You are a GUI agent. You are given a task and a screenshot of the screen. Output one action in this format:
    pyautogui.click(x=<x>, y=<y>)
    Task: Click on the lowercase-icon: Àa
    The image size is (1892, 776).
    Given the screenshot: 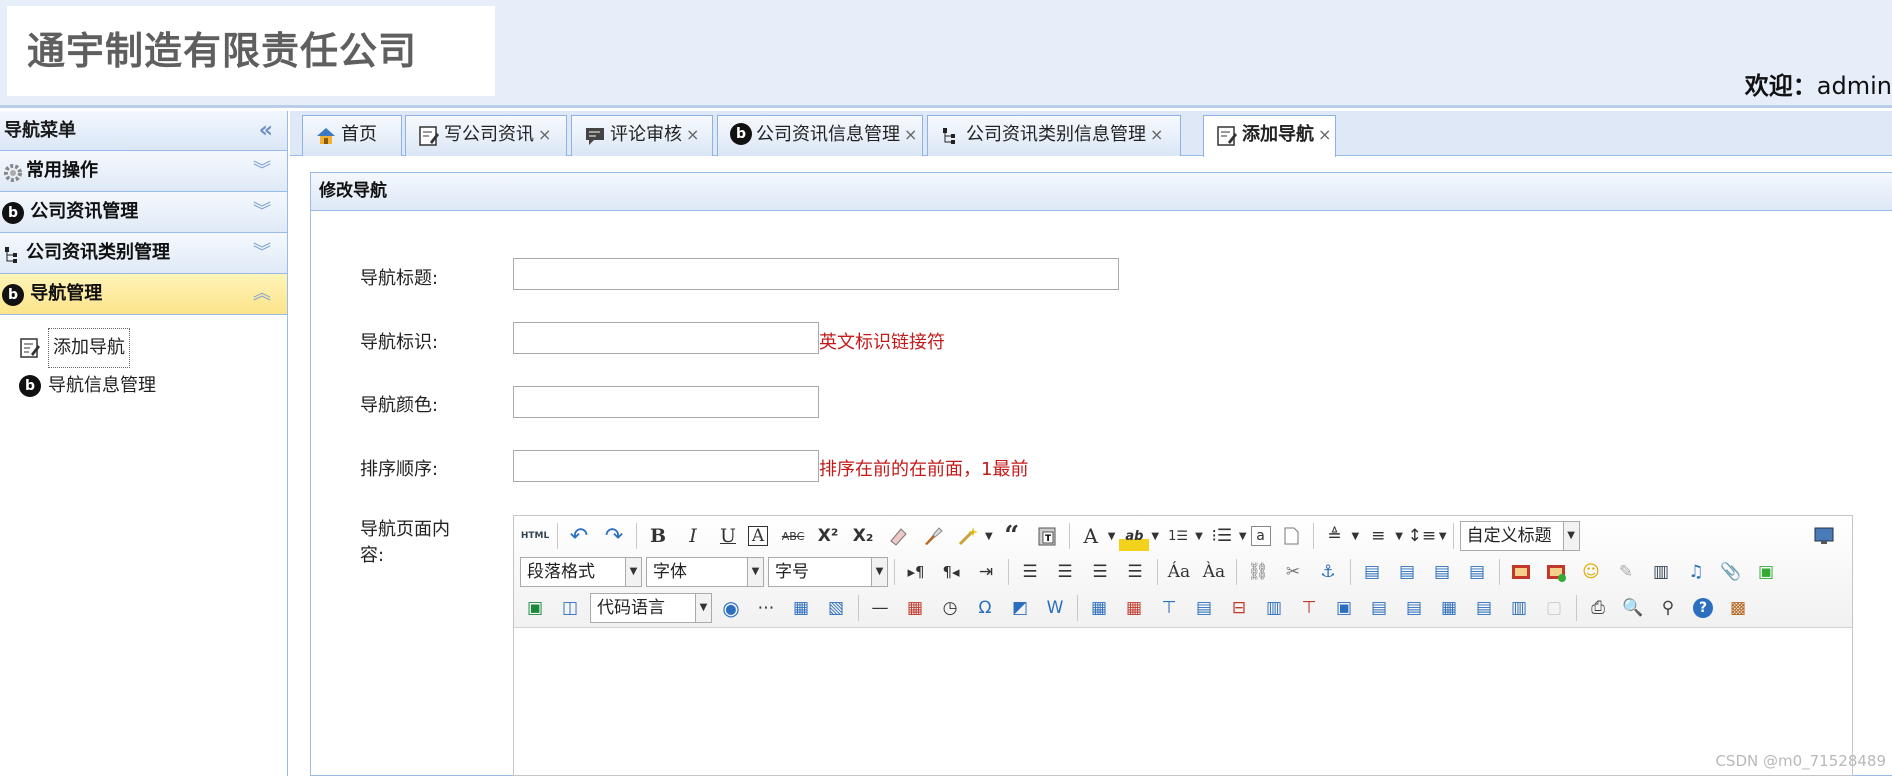 What is the action you would take?
    pyautogui.click(x=1214, y=572)
    